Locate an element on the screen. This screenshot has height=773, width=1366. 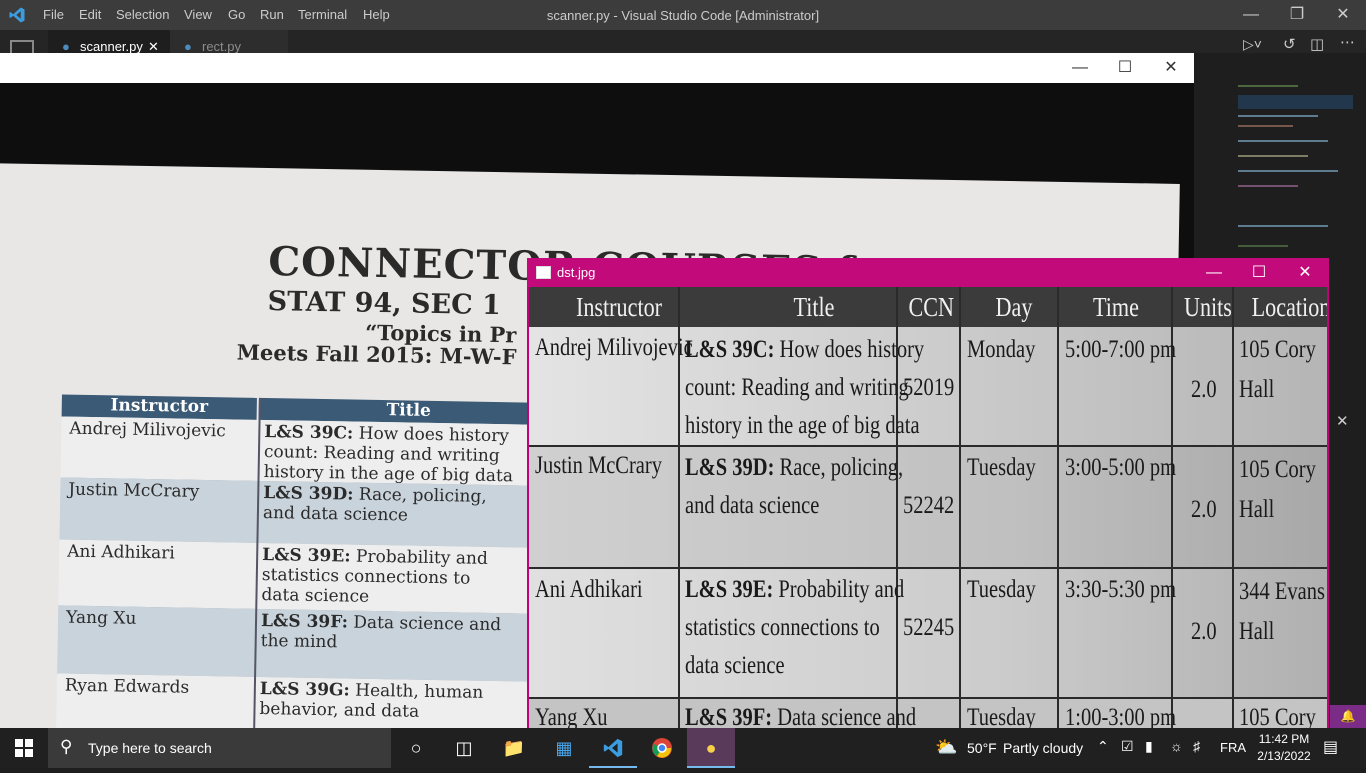
file-explorer-icon: 📁 is located at coordinates (514, 748).